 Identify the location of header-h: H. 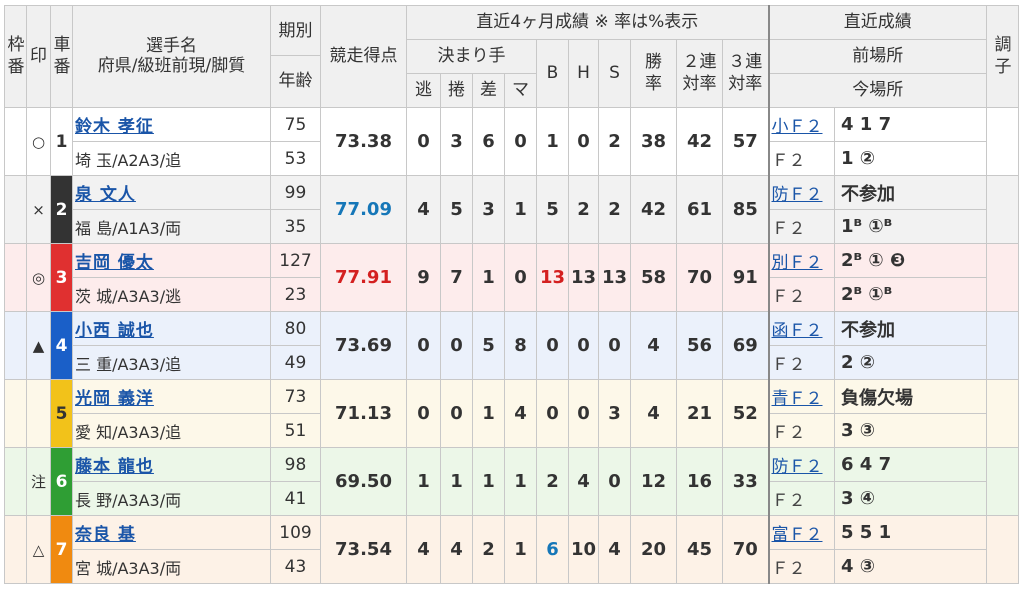
(583, 73).